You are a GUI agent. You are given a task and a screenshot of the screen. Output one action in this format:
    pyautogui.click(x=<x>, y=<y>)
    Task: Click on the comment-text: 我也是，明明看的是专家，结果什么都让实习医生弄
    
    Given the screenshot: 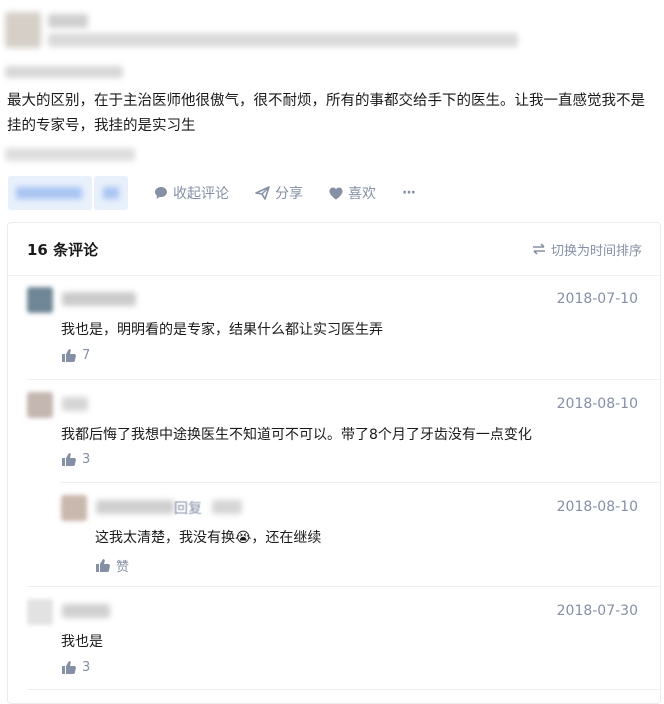 What is the action you would take?
    pyautogui.click(x=222, y=330)
    